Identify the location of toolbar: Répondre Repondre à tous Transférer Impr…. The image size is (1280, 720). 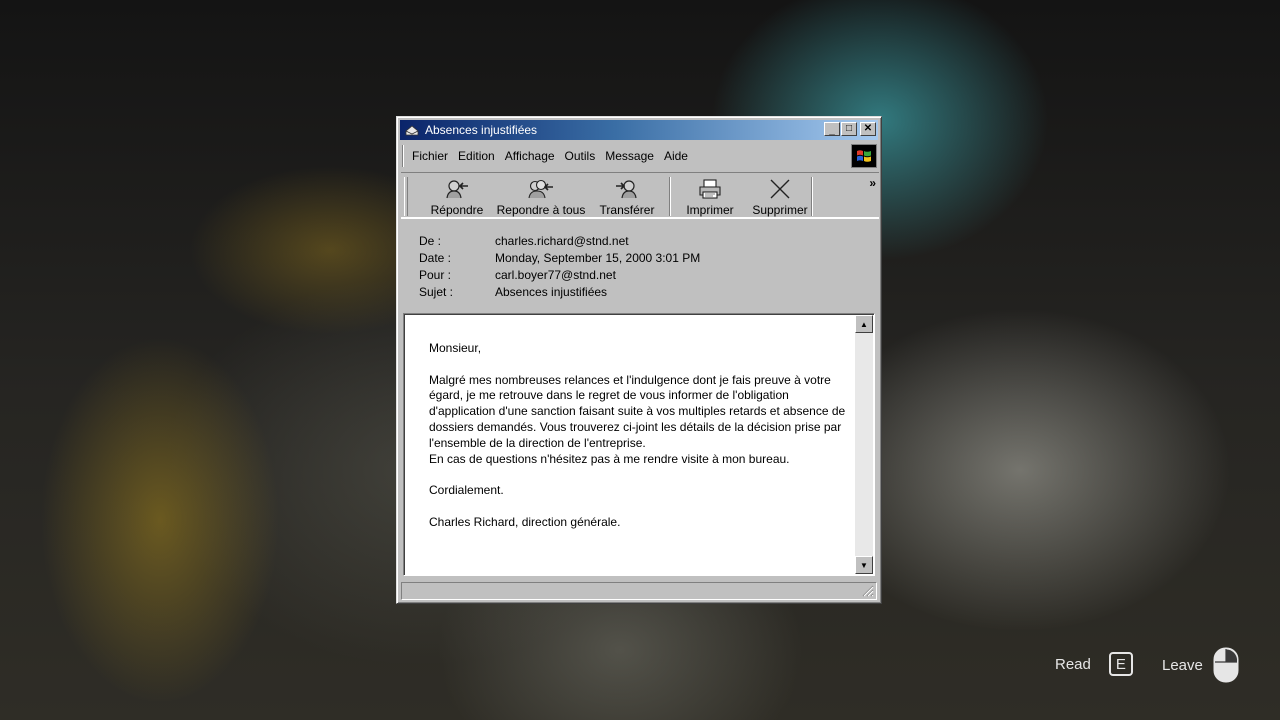
(640, 195).